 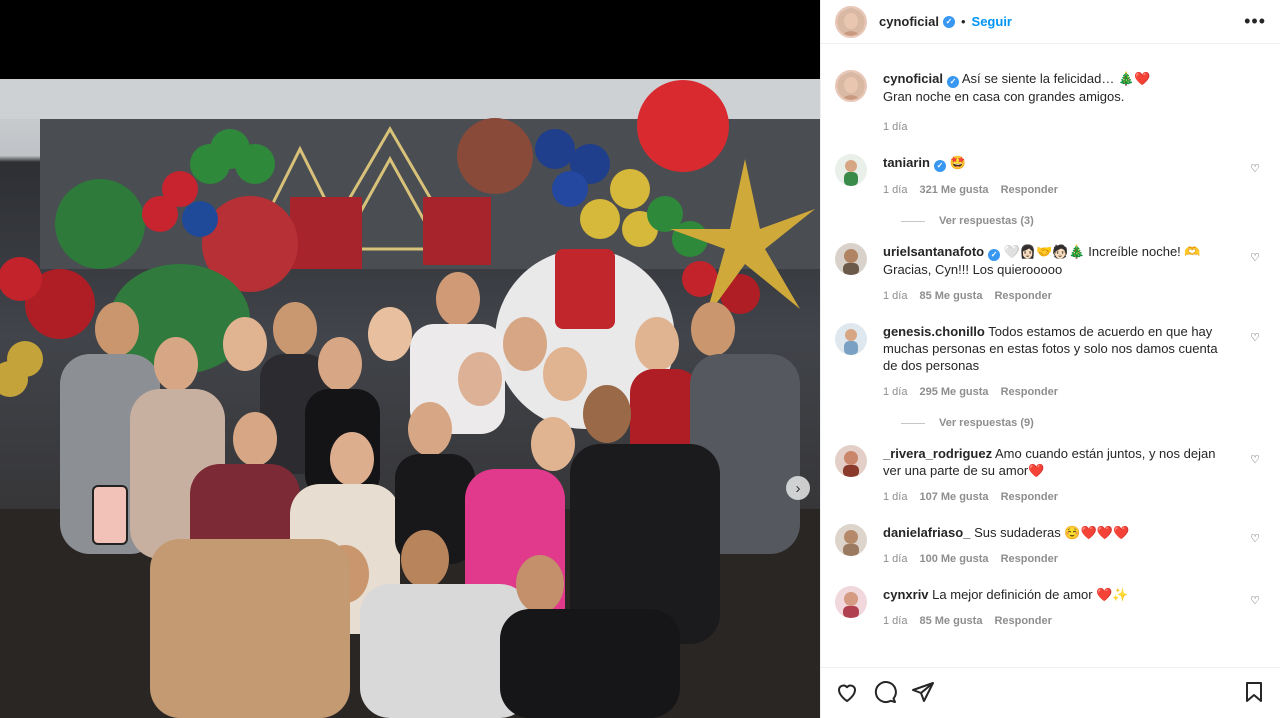 I want to click on comment-username: _rivera_rodriguez, so click(x=937, y=453).